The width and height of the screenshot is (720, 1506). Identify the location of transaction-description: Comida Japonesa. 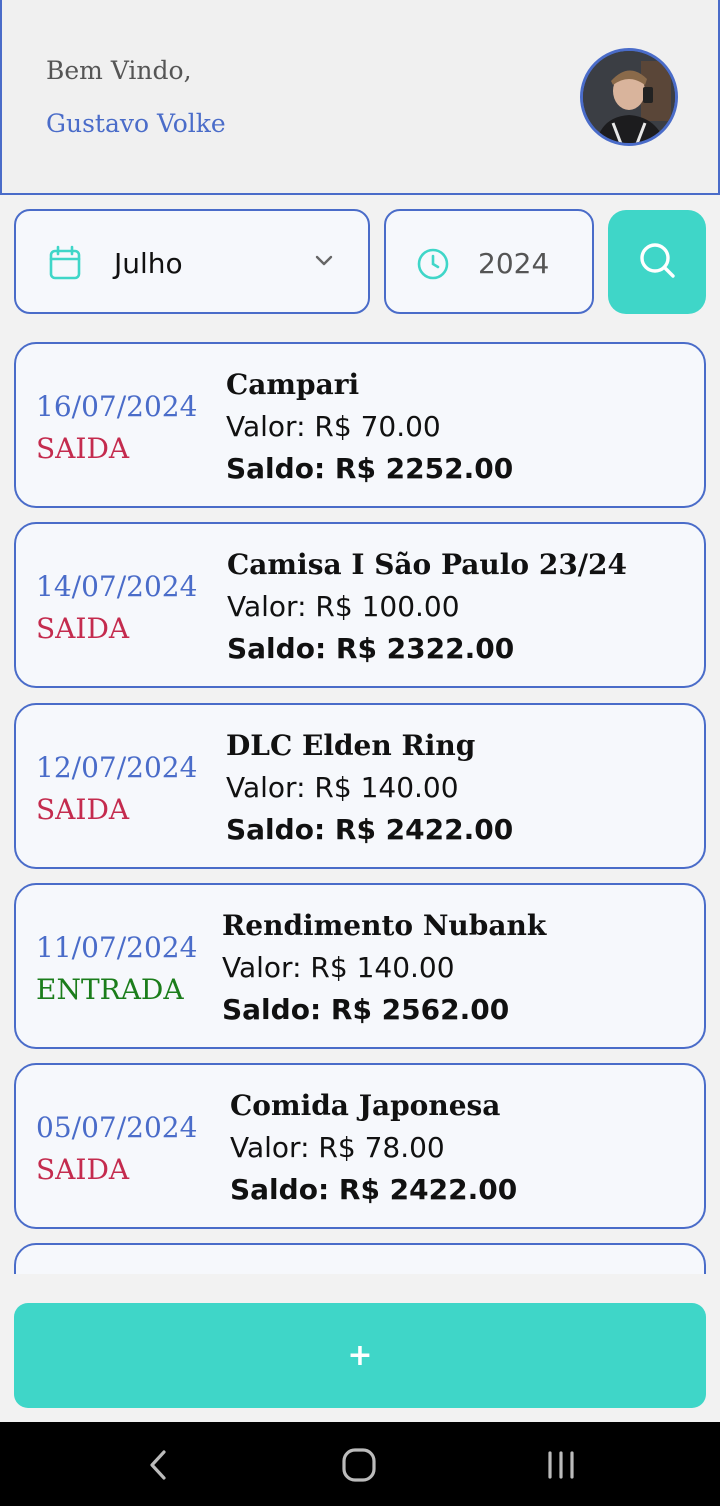
(365, 1105).